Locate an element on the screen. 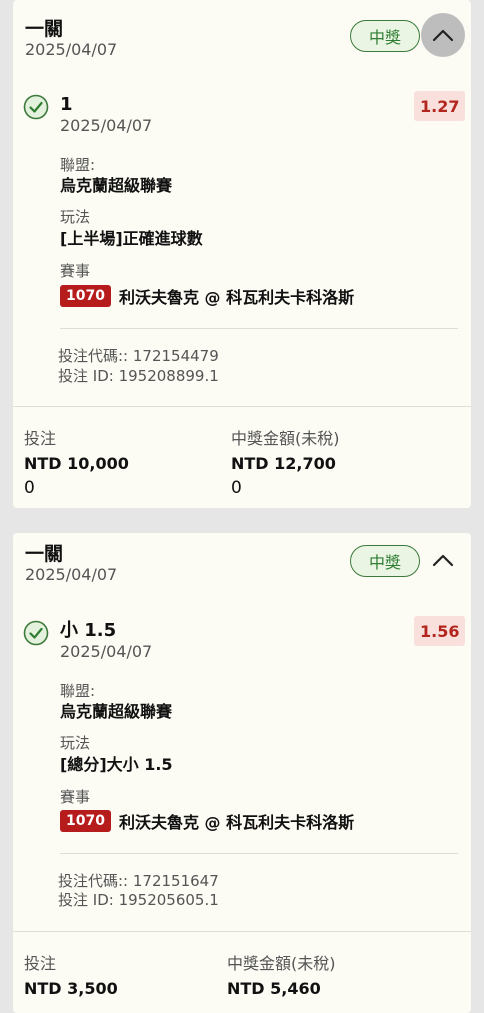 The height and width of the screenshot is (1013, 484). stake-value: NTD 3,500 is located at coordinates (71, 988).